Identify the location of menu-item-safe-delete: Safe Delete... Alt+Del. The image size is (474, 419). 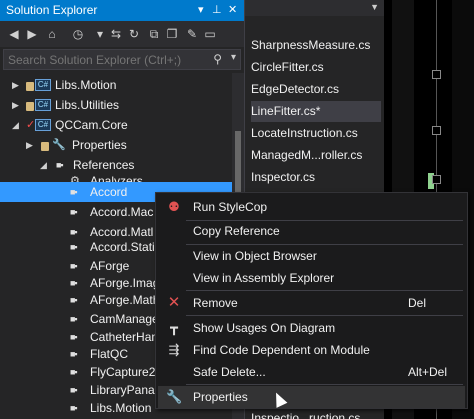
(311, 372).